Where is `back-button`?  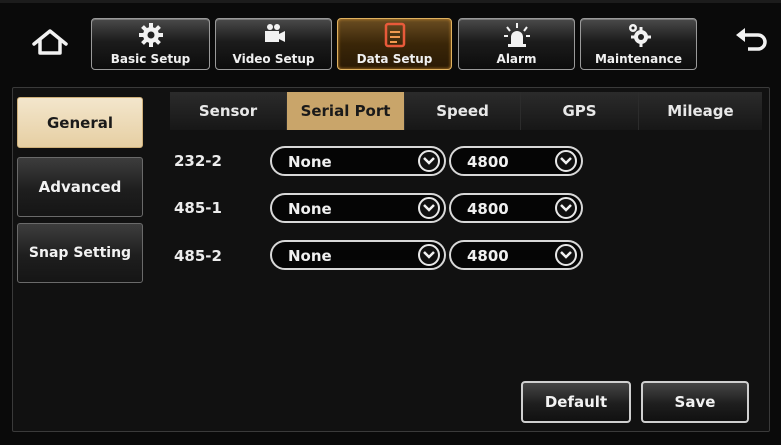 back-button is located at coordinates (751, 42).